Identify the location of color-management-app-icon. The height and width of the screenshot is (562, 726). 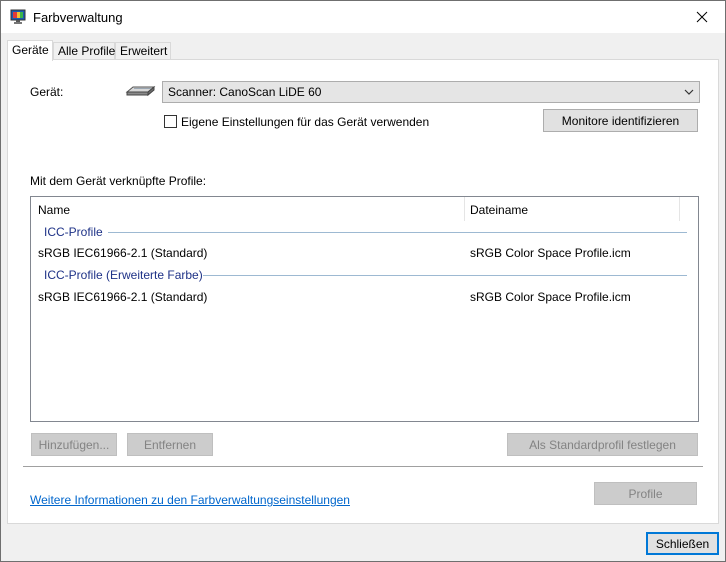
(18, 16).